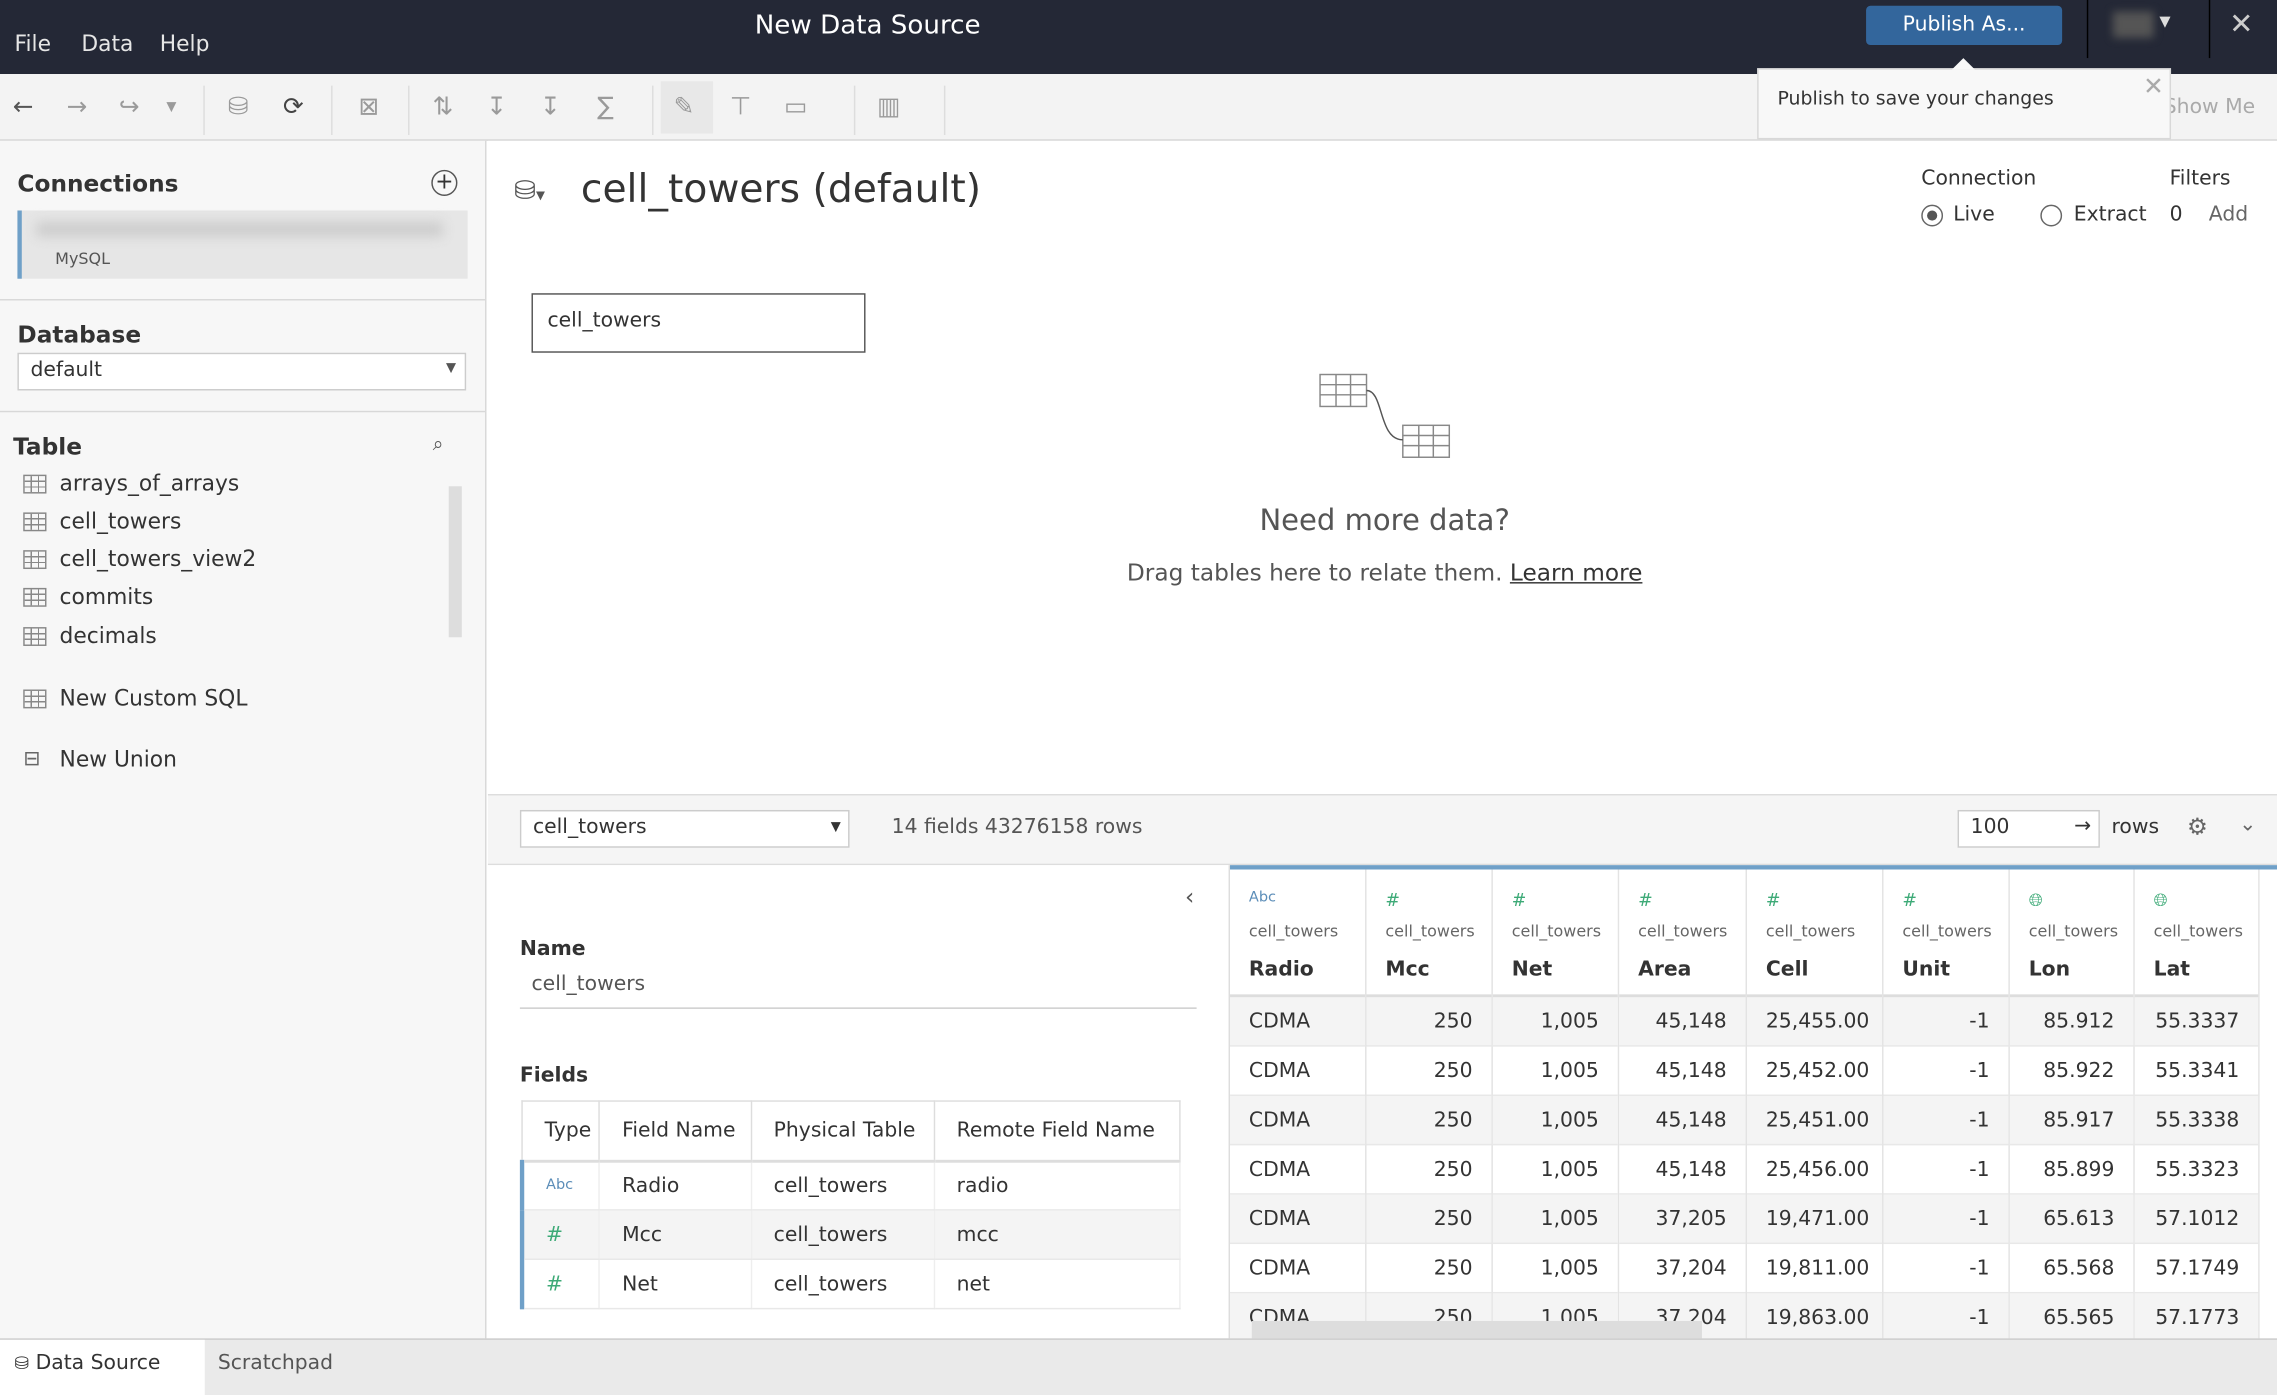  What do you see at coordinates (1682, 969) in the screenshot?
I see `column-name: Area` at bounding box center [1682, 969].